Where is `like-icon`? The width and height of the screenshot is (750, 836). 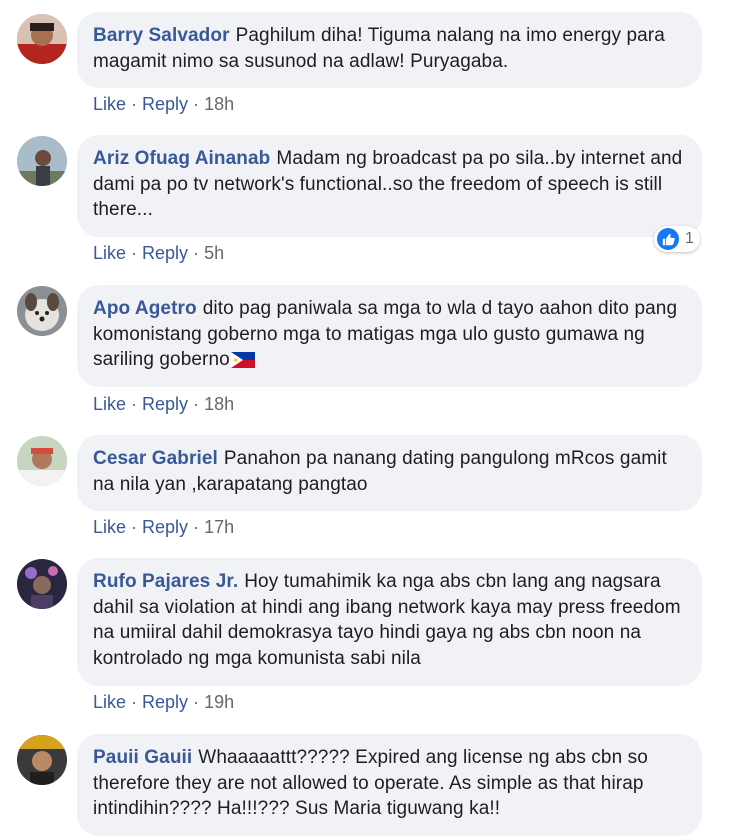 like-icon is located at coordinates (668, 239).